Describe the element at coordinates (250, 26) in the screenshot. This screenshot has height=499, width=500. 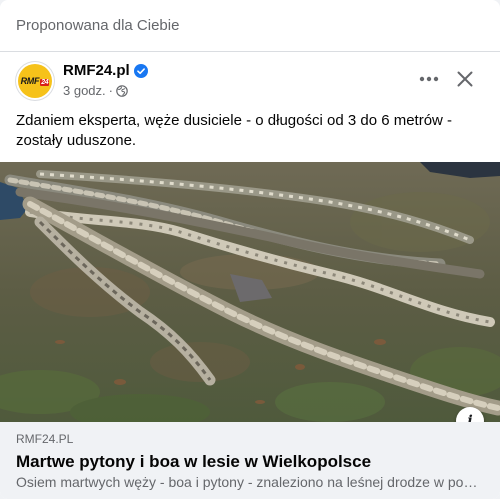
I see `suggested-header: Proponowana dla Ciebie` at that location.